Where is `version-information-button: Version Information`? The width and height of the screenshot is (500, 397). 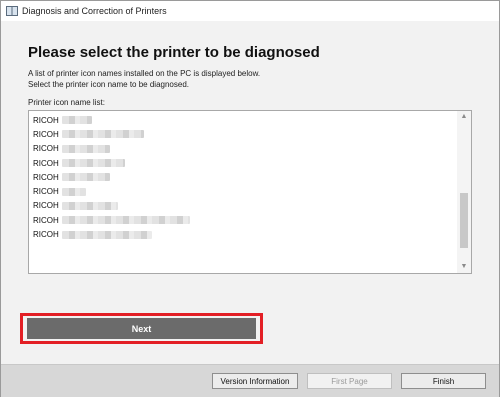
version-information-button: Version Information is located at coordinates (255, 381).